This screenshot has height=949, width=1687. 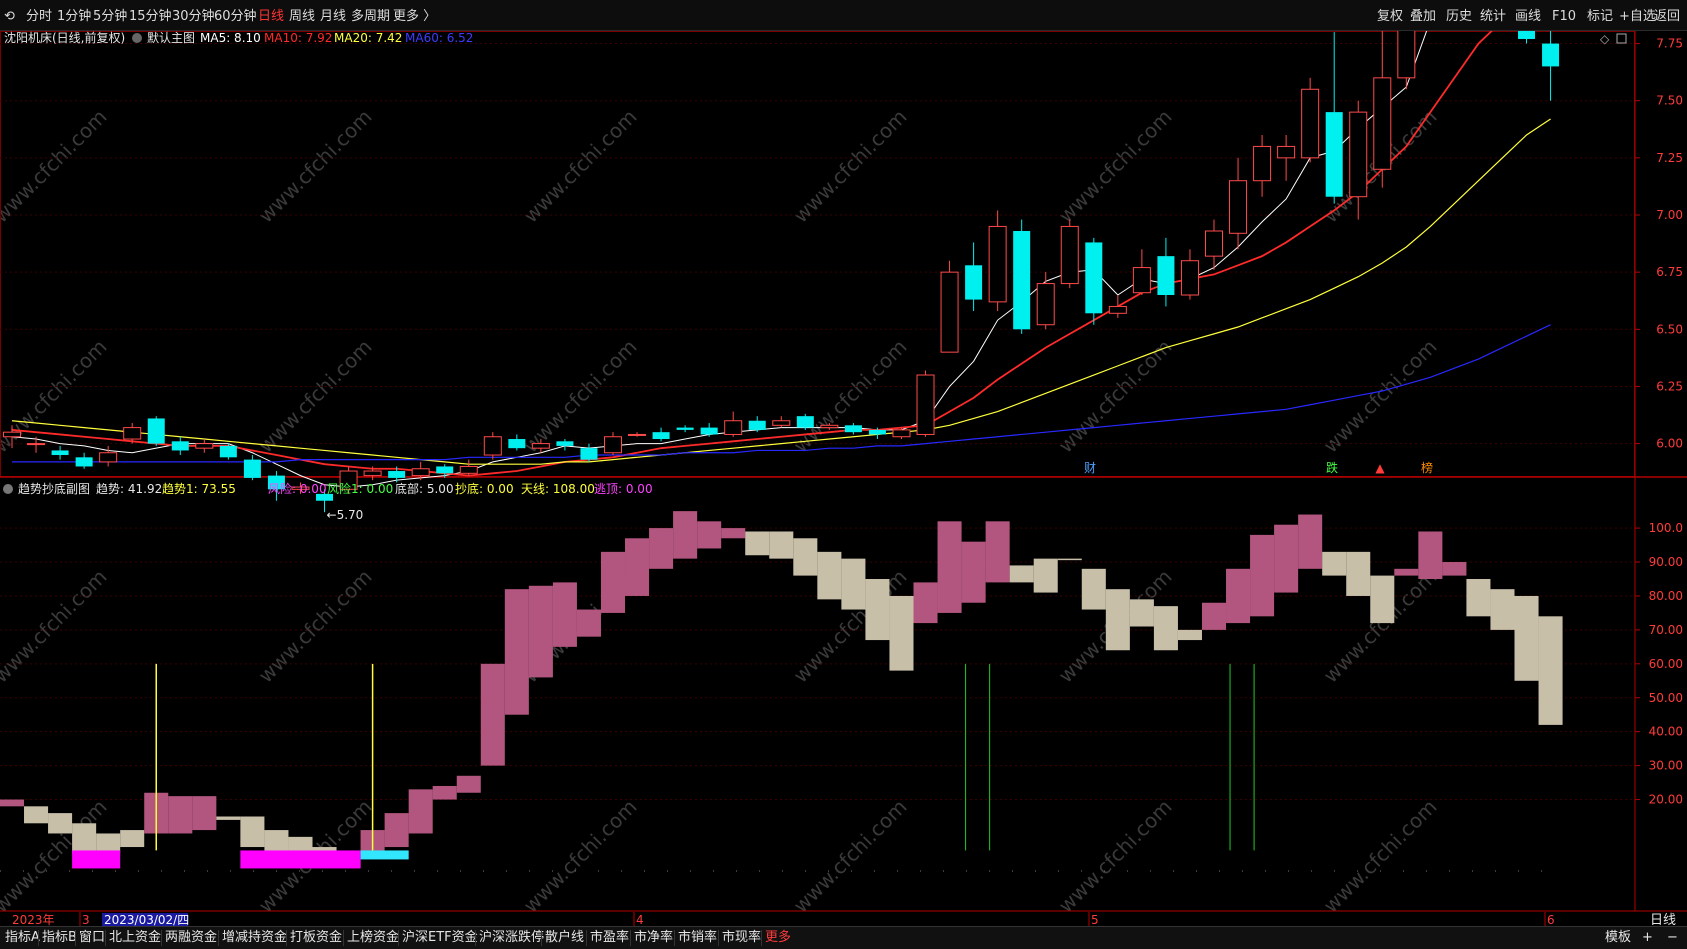 I want to click on period-tab-8: 月线, so click(x=333, y=15).